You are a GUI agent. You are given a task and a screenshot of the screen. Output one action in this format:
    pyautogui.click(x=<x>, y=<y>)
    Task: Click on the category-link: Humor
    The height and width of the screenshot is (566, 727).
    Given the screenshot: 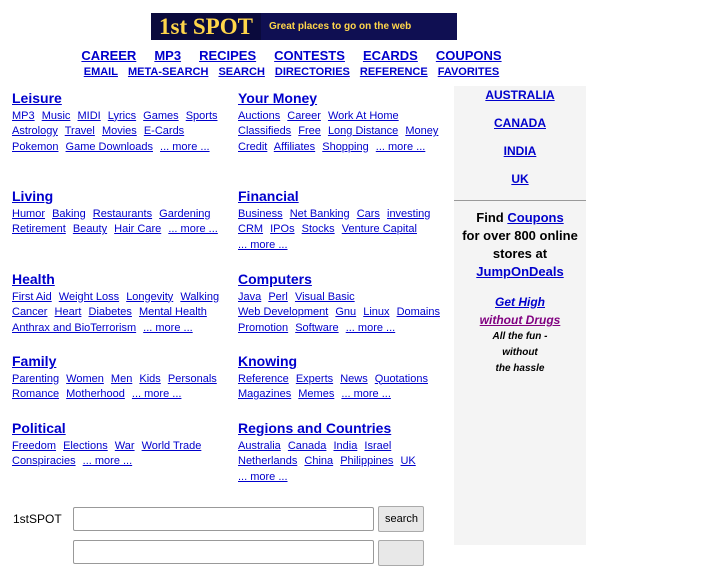 What is the action you would take?
    pyautogui.click(x=28, y=214)
    